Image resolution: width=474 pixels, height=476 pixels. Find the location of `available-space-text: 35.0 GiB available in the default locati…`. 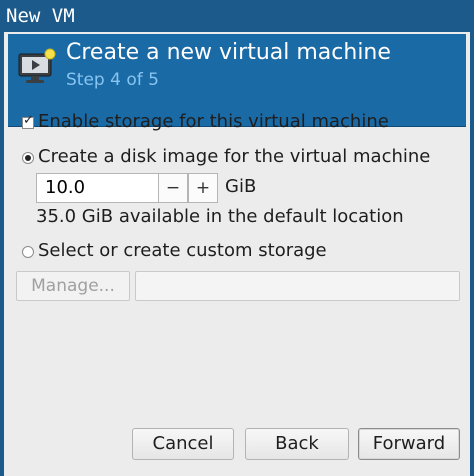

available-space-text: 35.0 GiB available in the default locati… is located at coordinates (220, 216).